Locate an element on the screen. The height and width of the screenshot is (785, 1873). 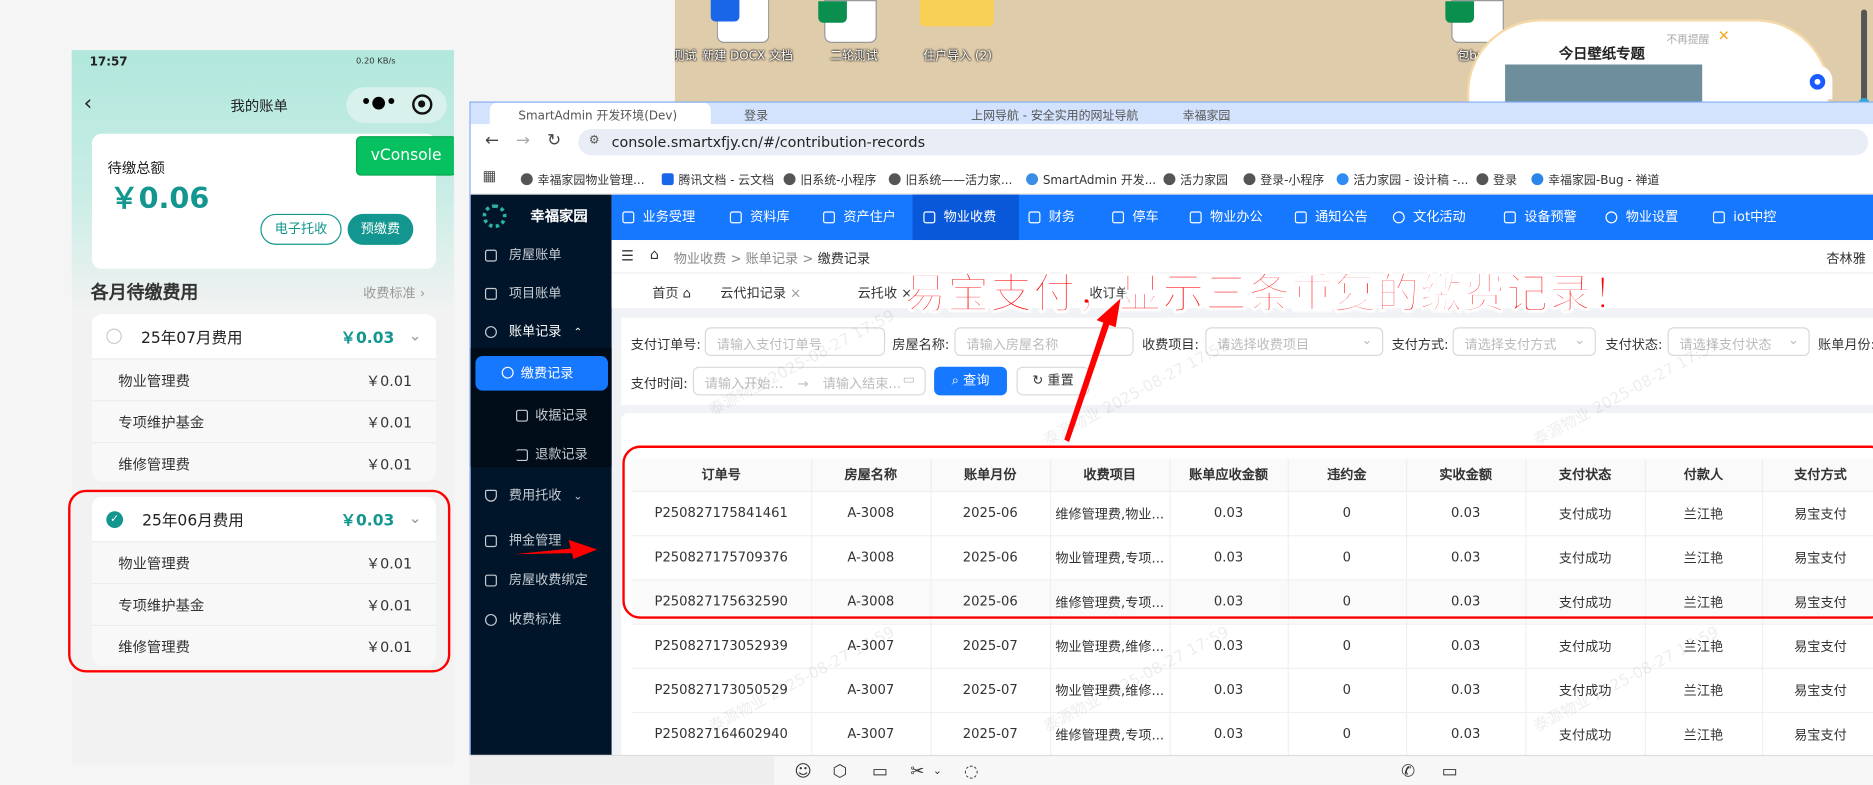
annotation-arrows is located at coordinates (817, 429).